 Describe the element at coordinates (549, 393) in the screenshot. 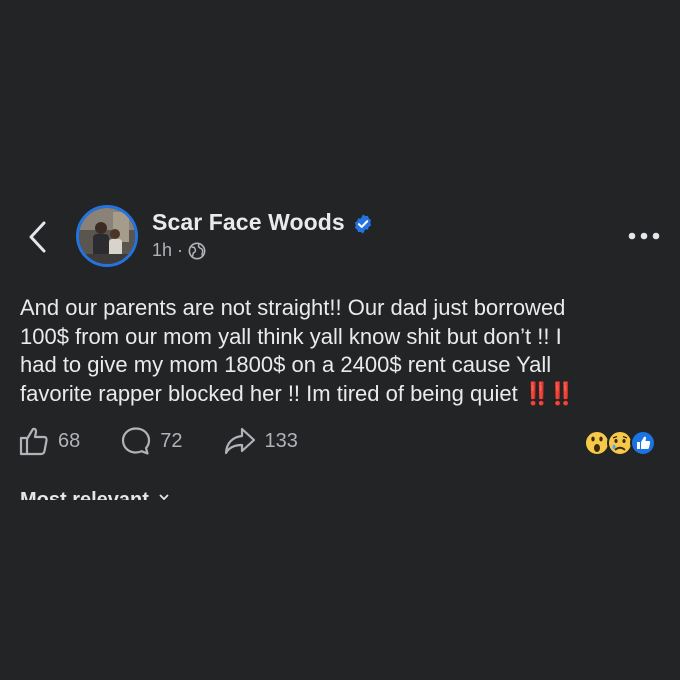

I see `double-exclamation-emoji: ‼️‼️` at that location.